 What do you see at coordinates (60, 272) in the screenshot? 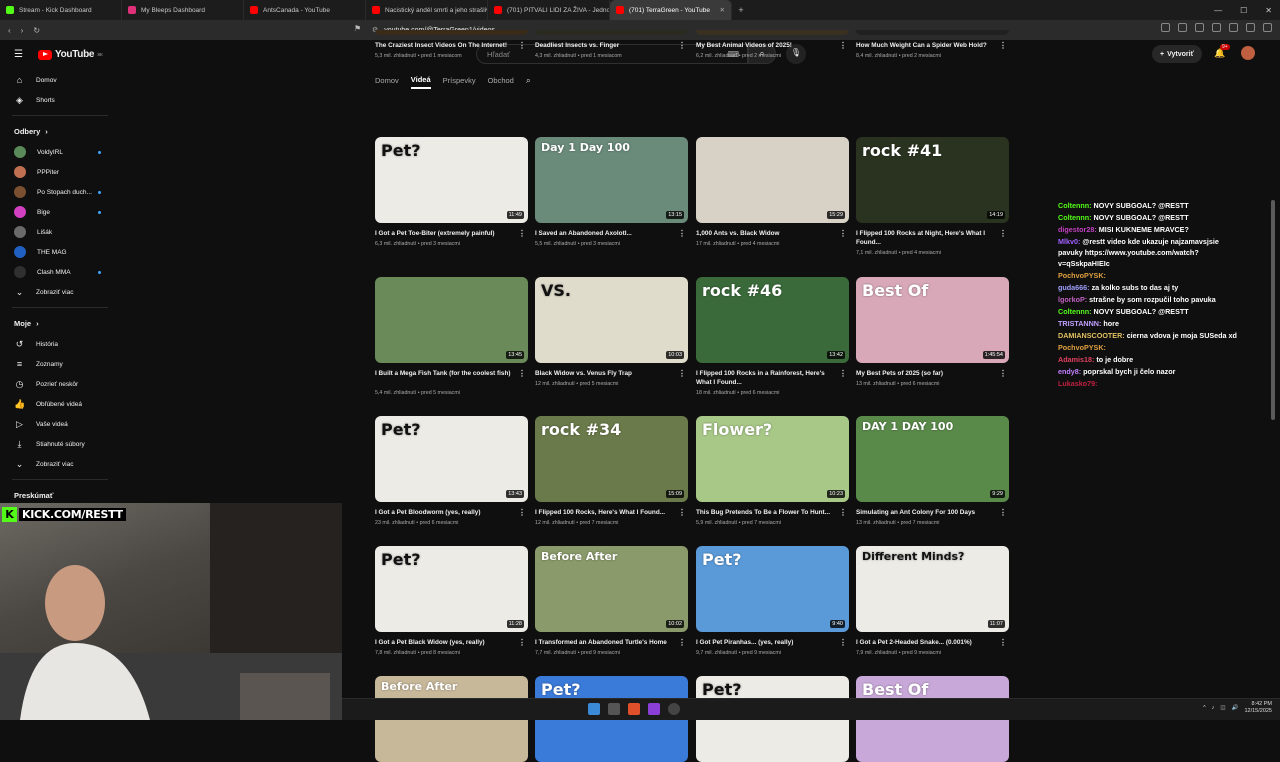
I see `sidebar-subscription: Clash MMA` at bounding box center [60, 272].